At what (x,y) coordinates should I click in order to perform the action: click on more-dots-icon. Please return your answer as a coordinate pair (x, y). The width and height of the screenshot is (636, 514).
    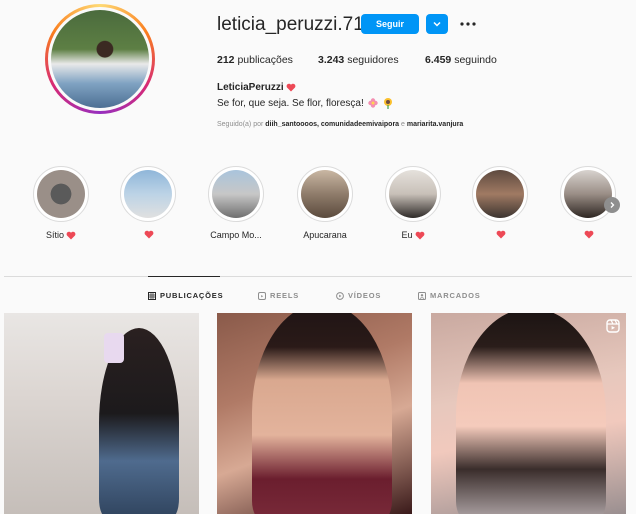
    Looking at the image, I should click on (468, 24).